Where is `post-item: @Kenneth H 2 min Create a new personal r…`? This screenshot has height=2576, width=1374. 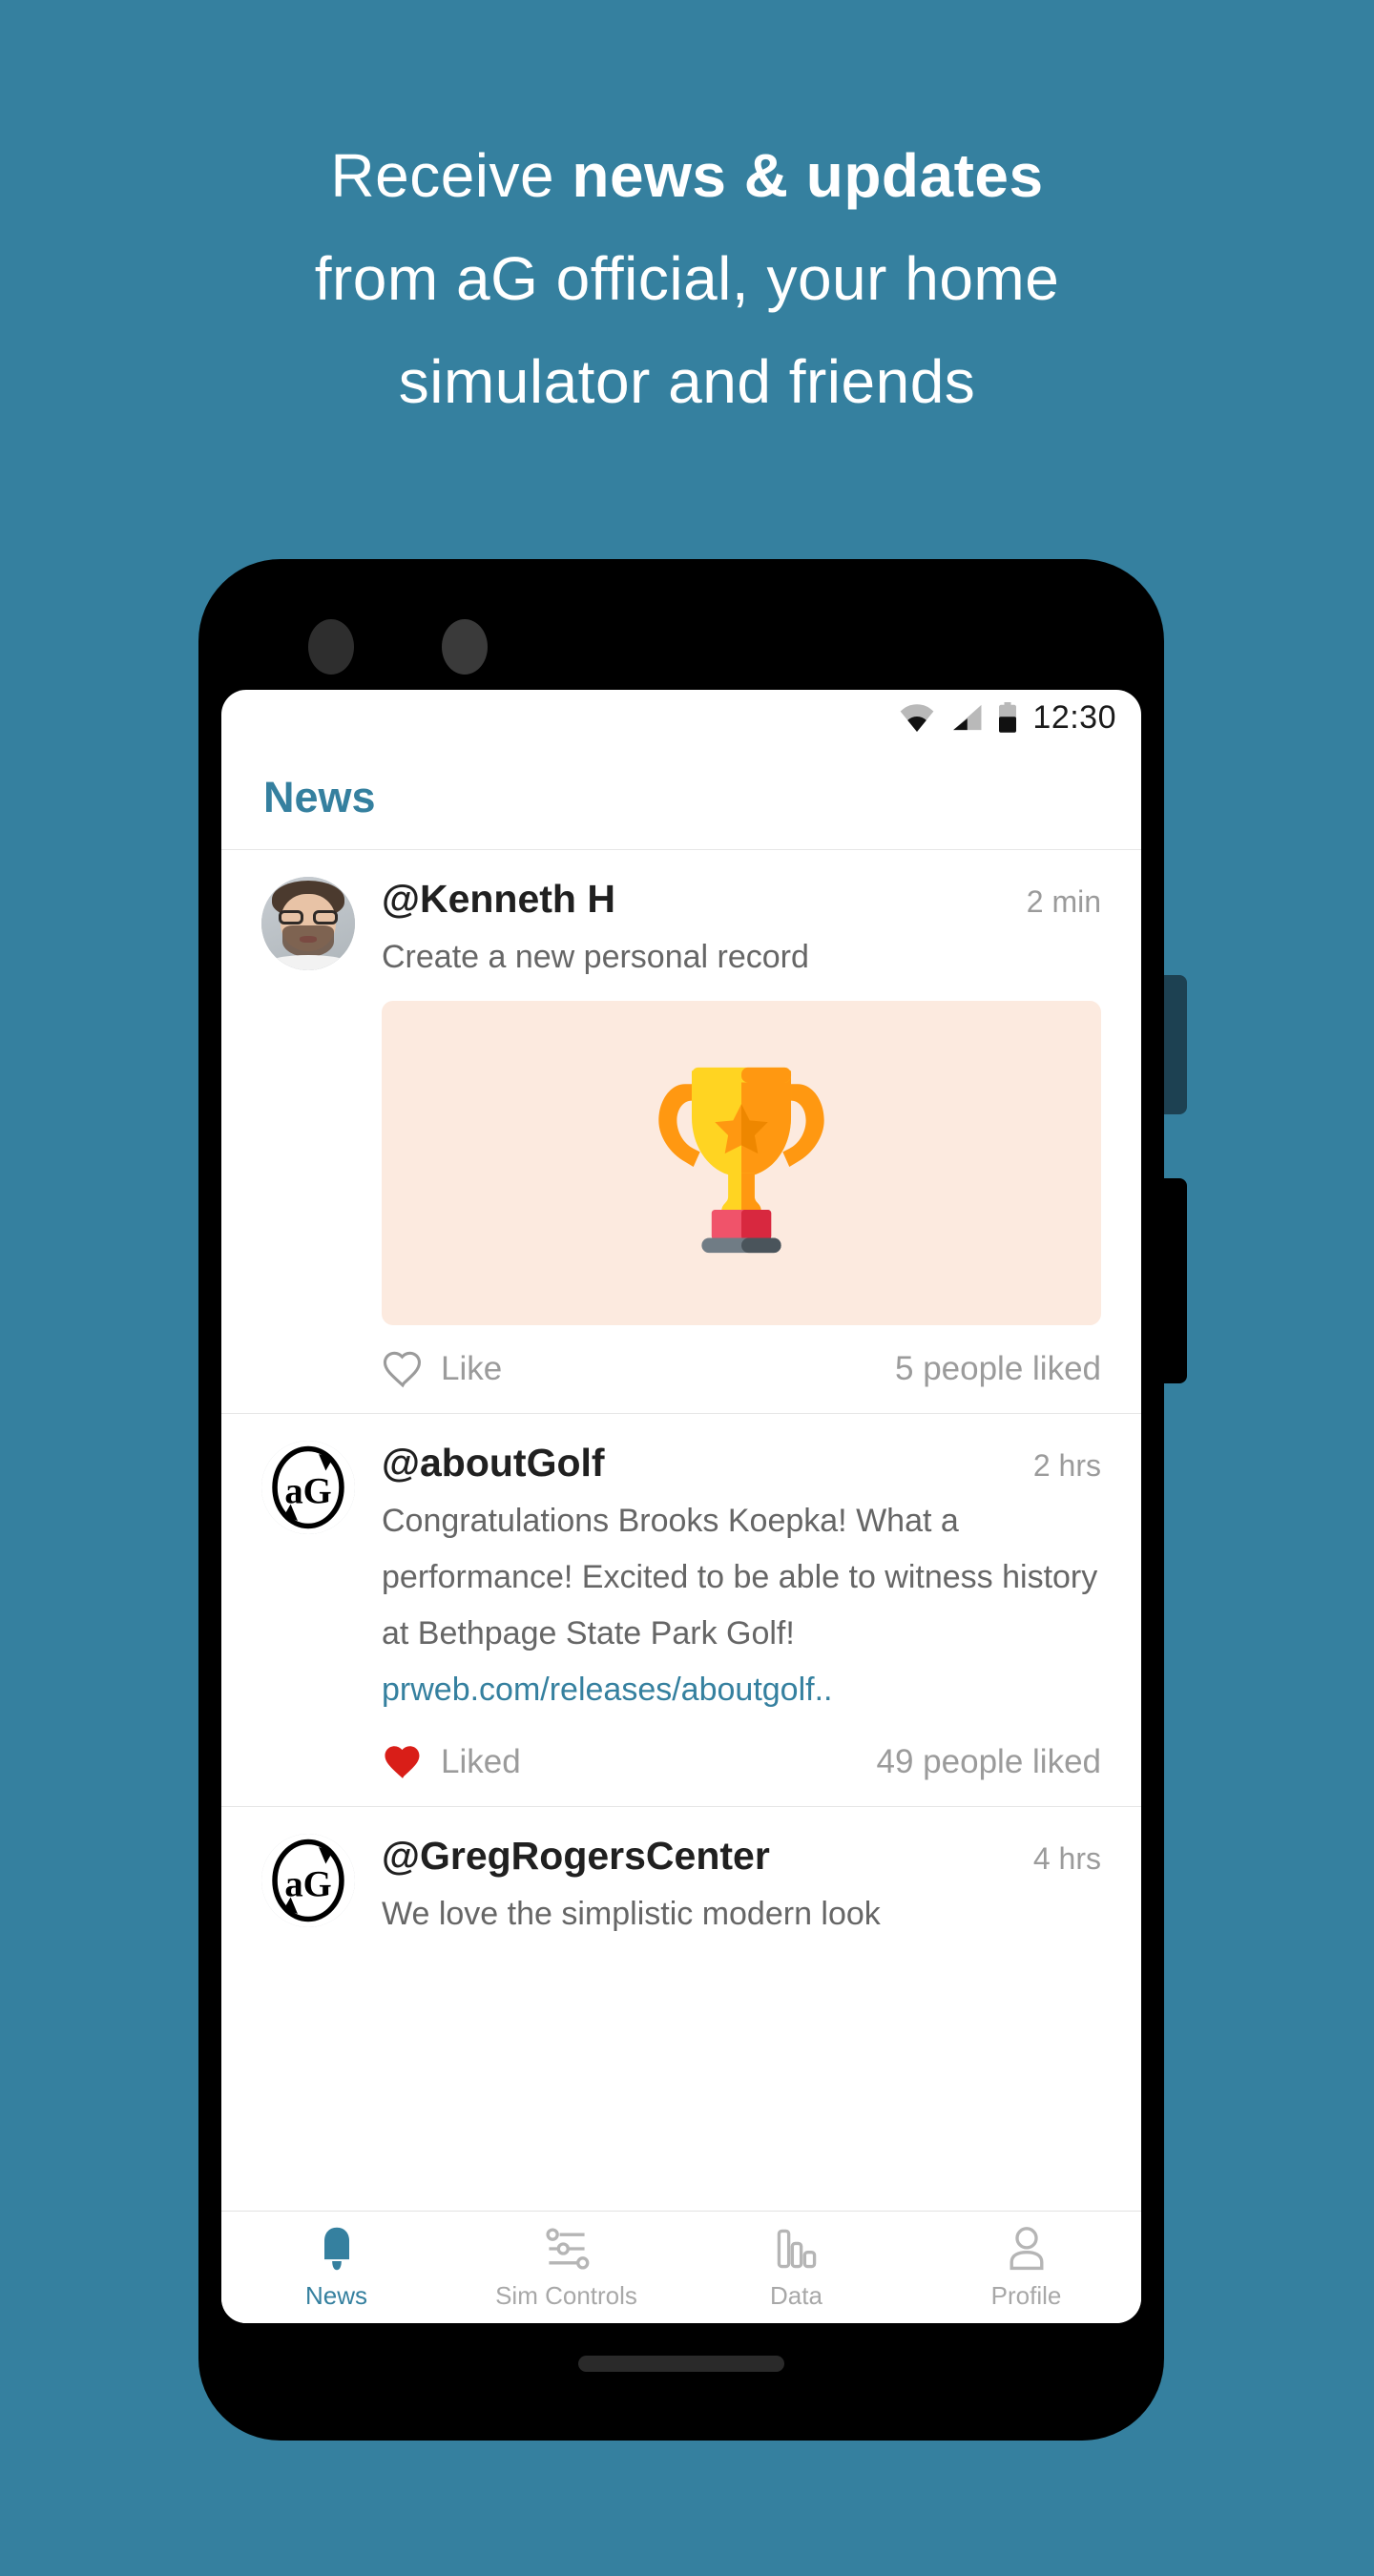 post-item: @Kenneth H 2 min Create a new personal r… is located at coordinates (681, 1132).